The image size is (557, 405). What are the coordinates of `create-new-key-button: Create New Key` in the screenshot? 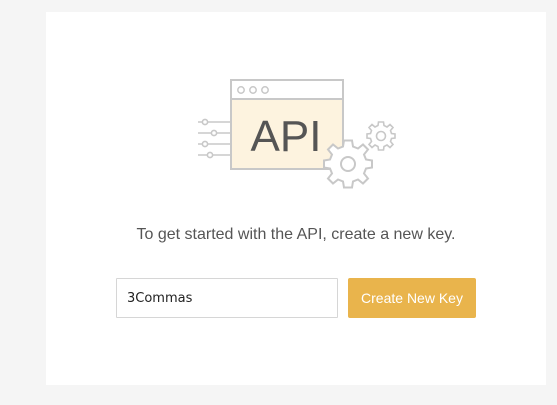 It's located at (412, 298).